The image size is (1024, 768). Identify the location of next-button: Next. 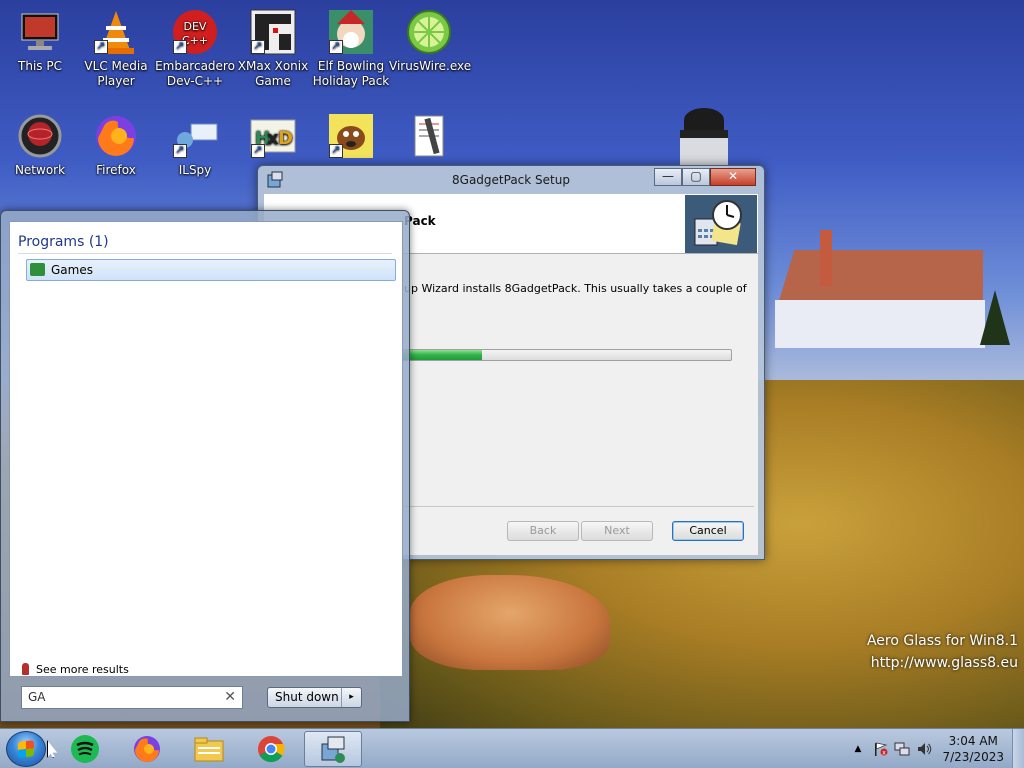
(617, 531).